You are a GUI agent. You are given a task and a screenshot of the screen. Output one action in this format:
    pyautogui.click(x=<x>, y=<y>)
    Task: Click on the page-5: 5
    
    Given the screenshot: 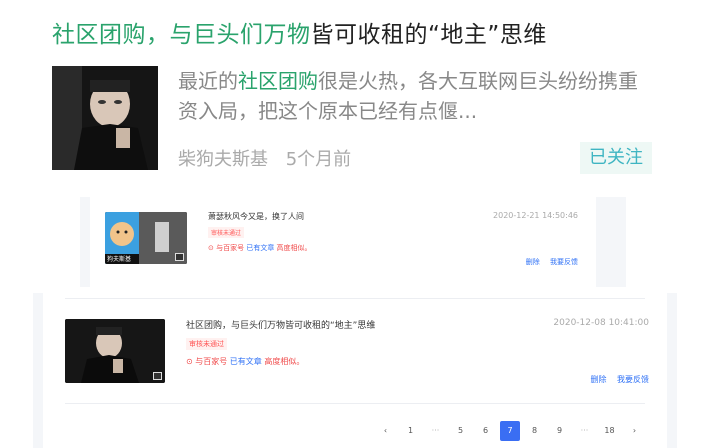 What is the action you would take?
    pyautogui.click(x=460, y=431)
    